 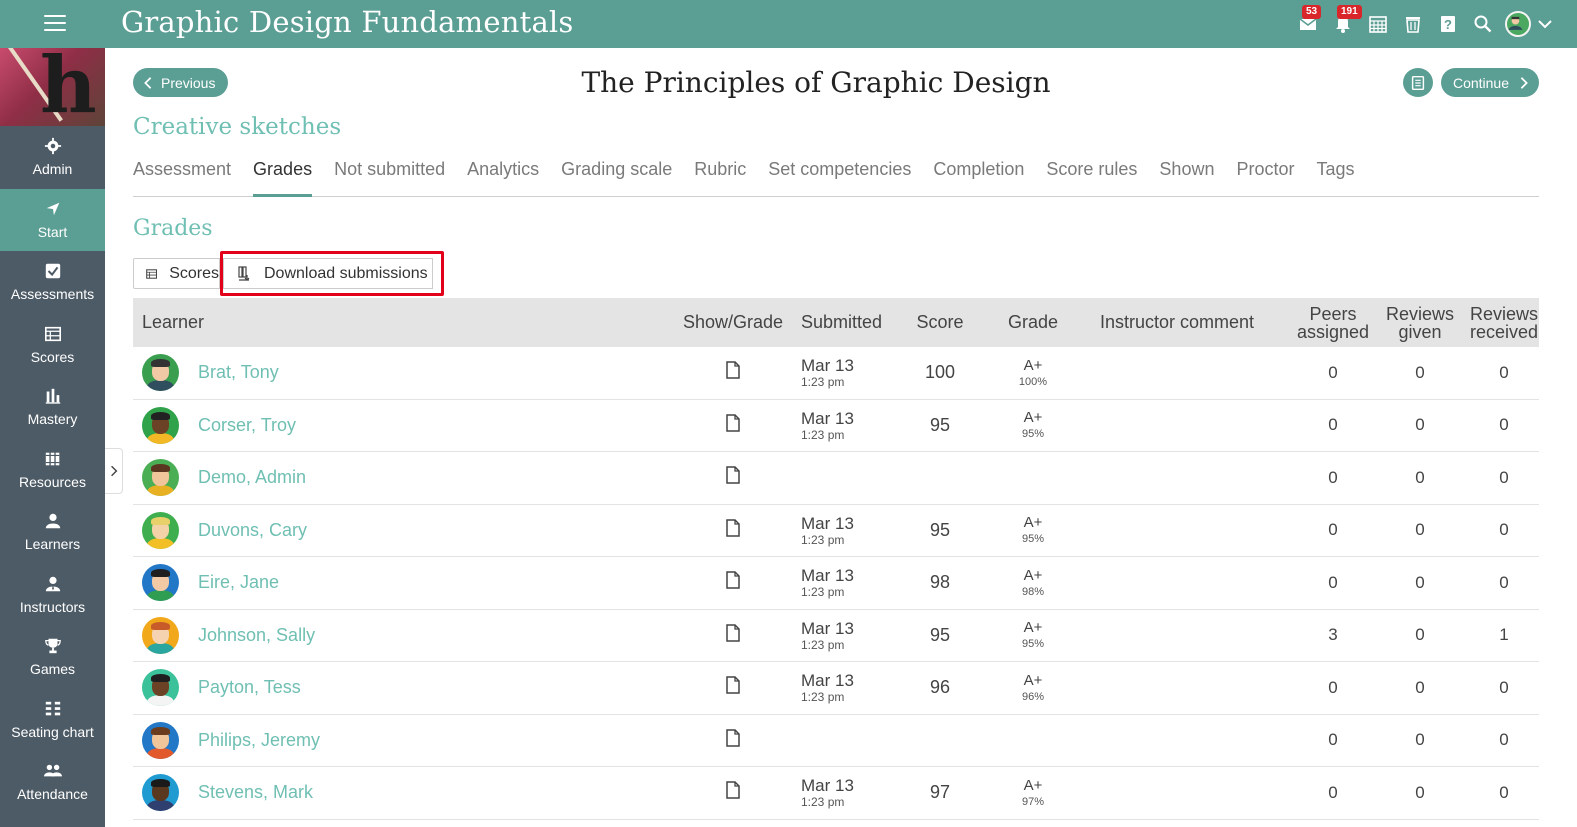 I want to click on tab-grades: Grades, so click(x=283, y=175).